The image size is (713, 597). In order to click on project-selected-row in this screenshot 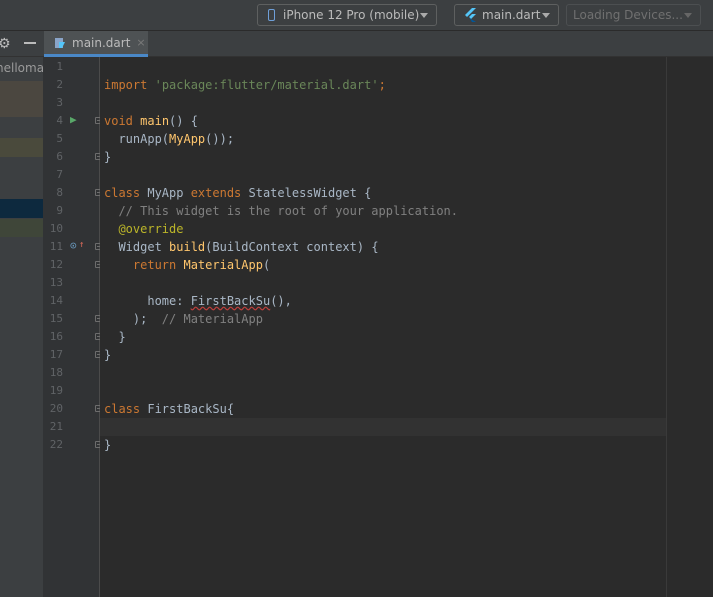, I will do `click(21, 208)`.